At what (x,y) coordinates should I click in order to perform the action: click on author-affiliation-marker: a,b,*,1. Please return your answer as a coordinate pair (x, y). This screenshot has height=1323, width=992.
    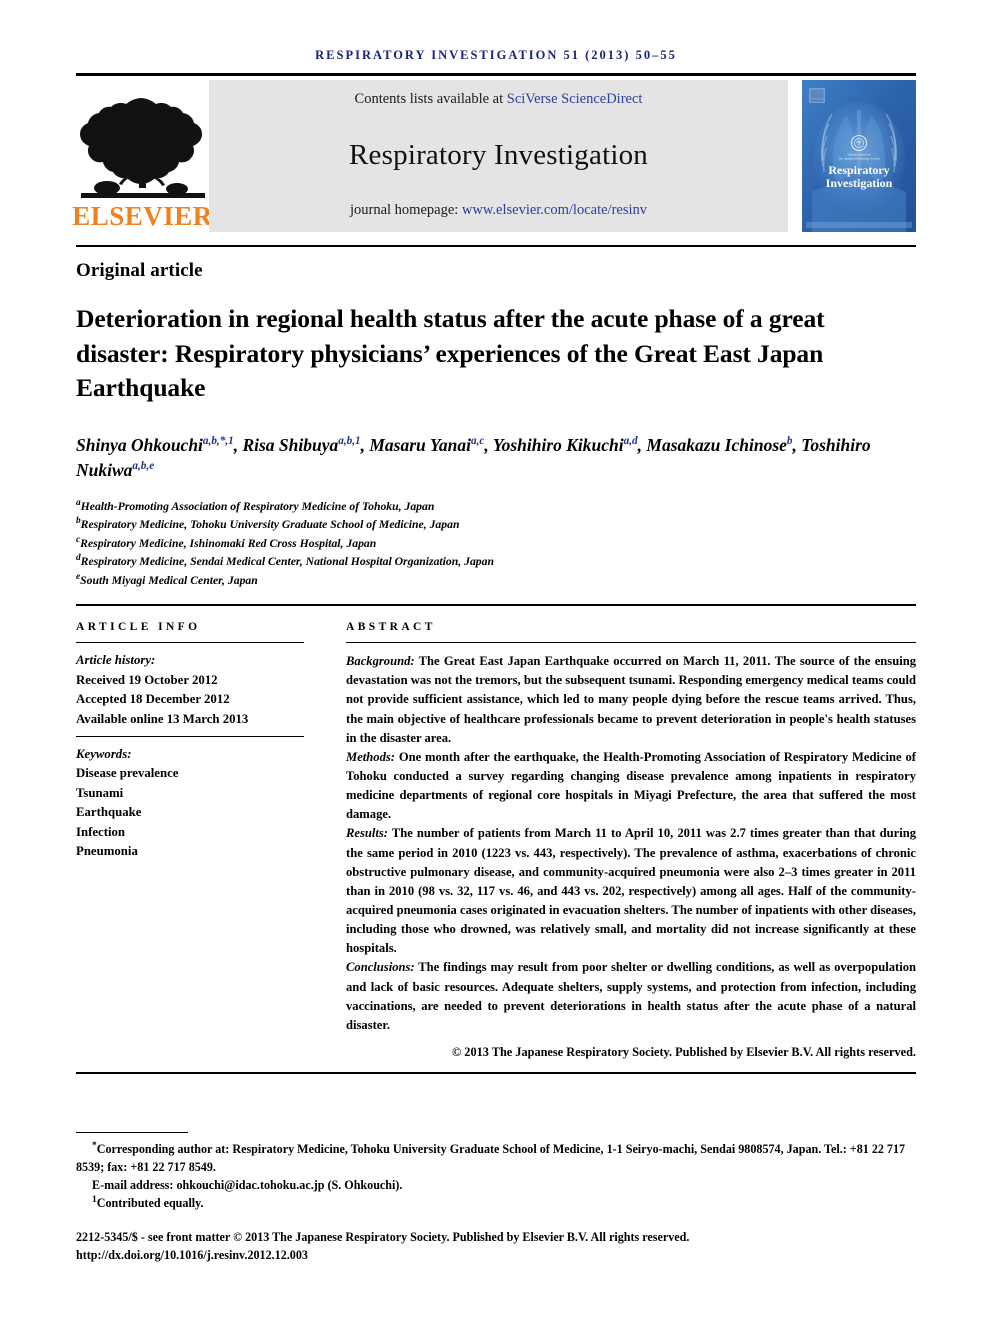
    Looking at the image, I should click on (218, 441).